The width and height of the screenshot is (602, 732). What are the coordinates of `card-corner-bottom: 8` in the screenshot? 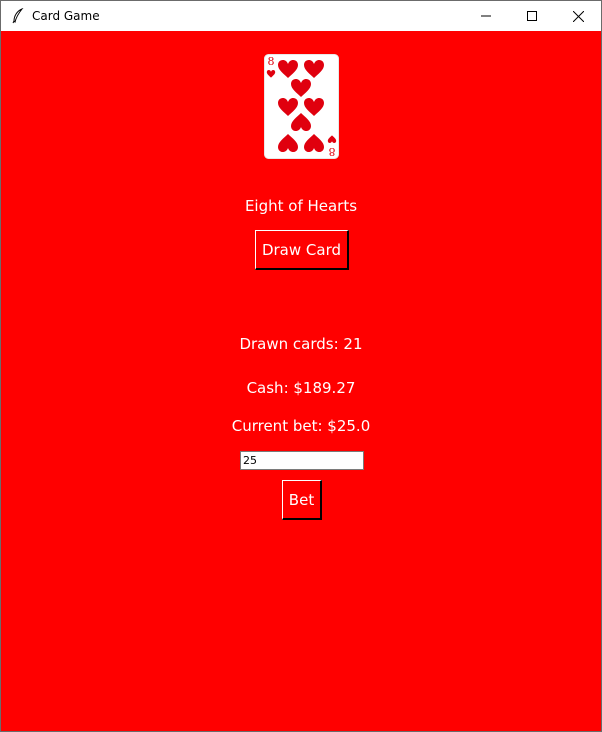 It's located at (332, 146).